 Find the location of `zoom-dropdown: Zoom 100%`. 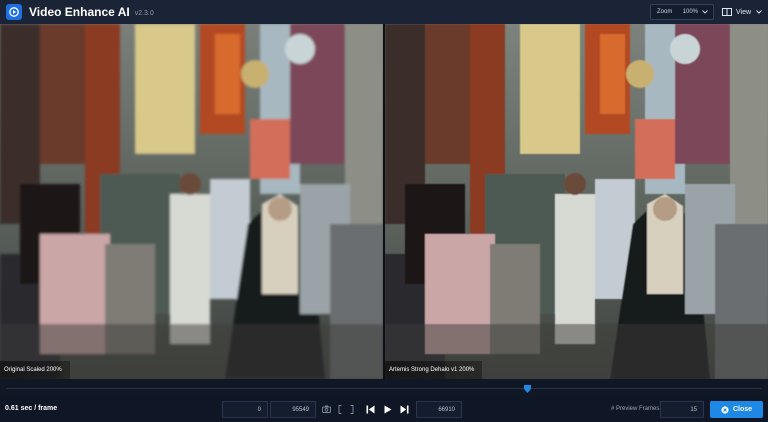

zoom-dropdown: Zoom 100% is located at coordinates (682, 12).